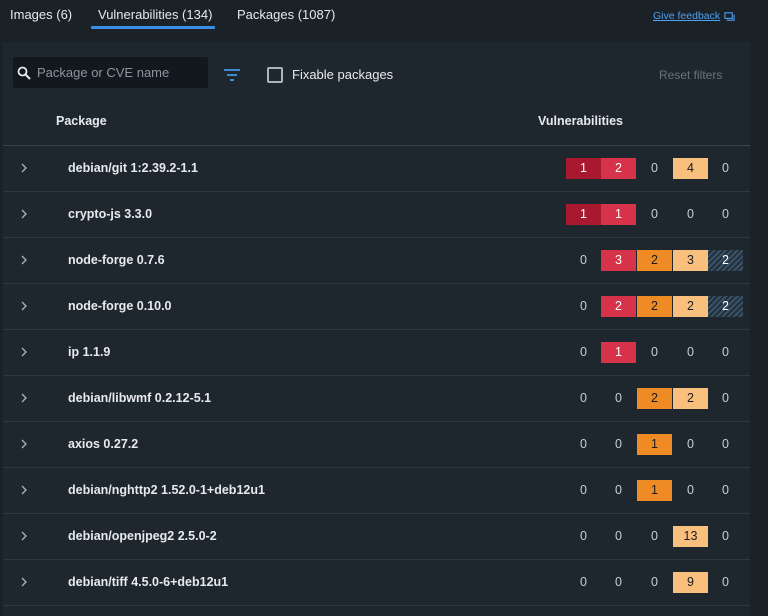  Describe the element at coordinates (376, 307) in the screenshot. I see `table-row: node-forge 0.10.0 0 2 2 2 2` at that location.